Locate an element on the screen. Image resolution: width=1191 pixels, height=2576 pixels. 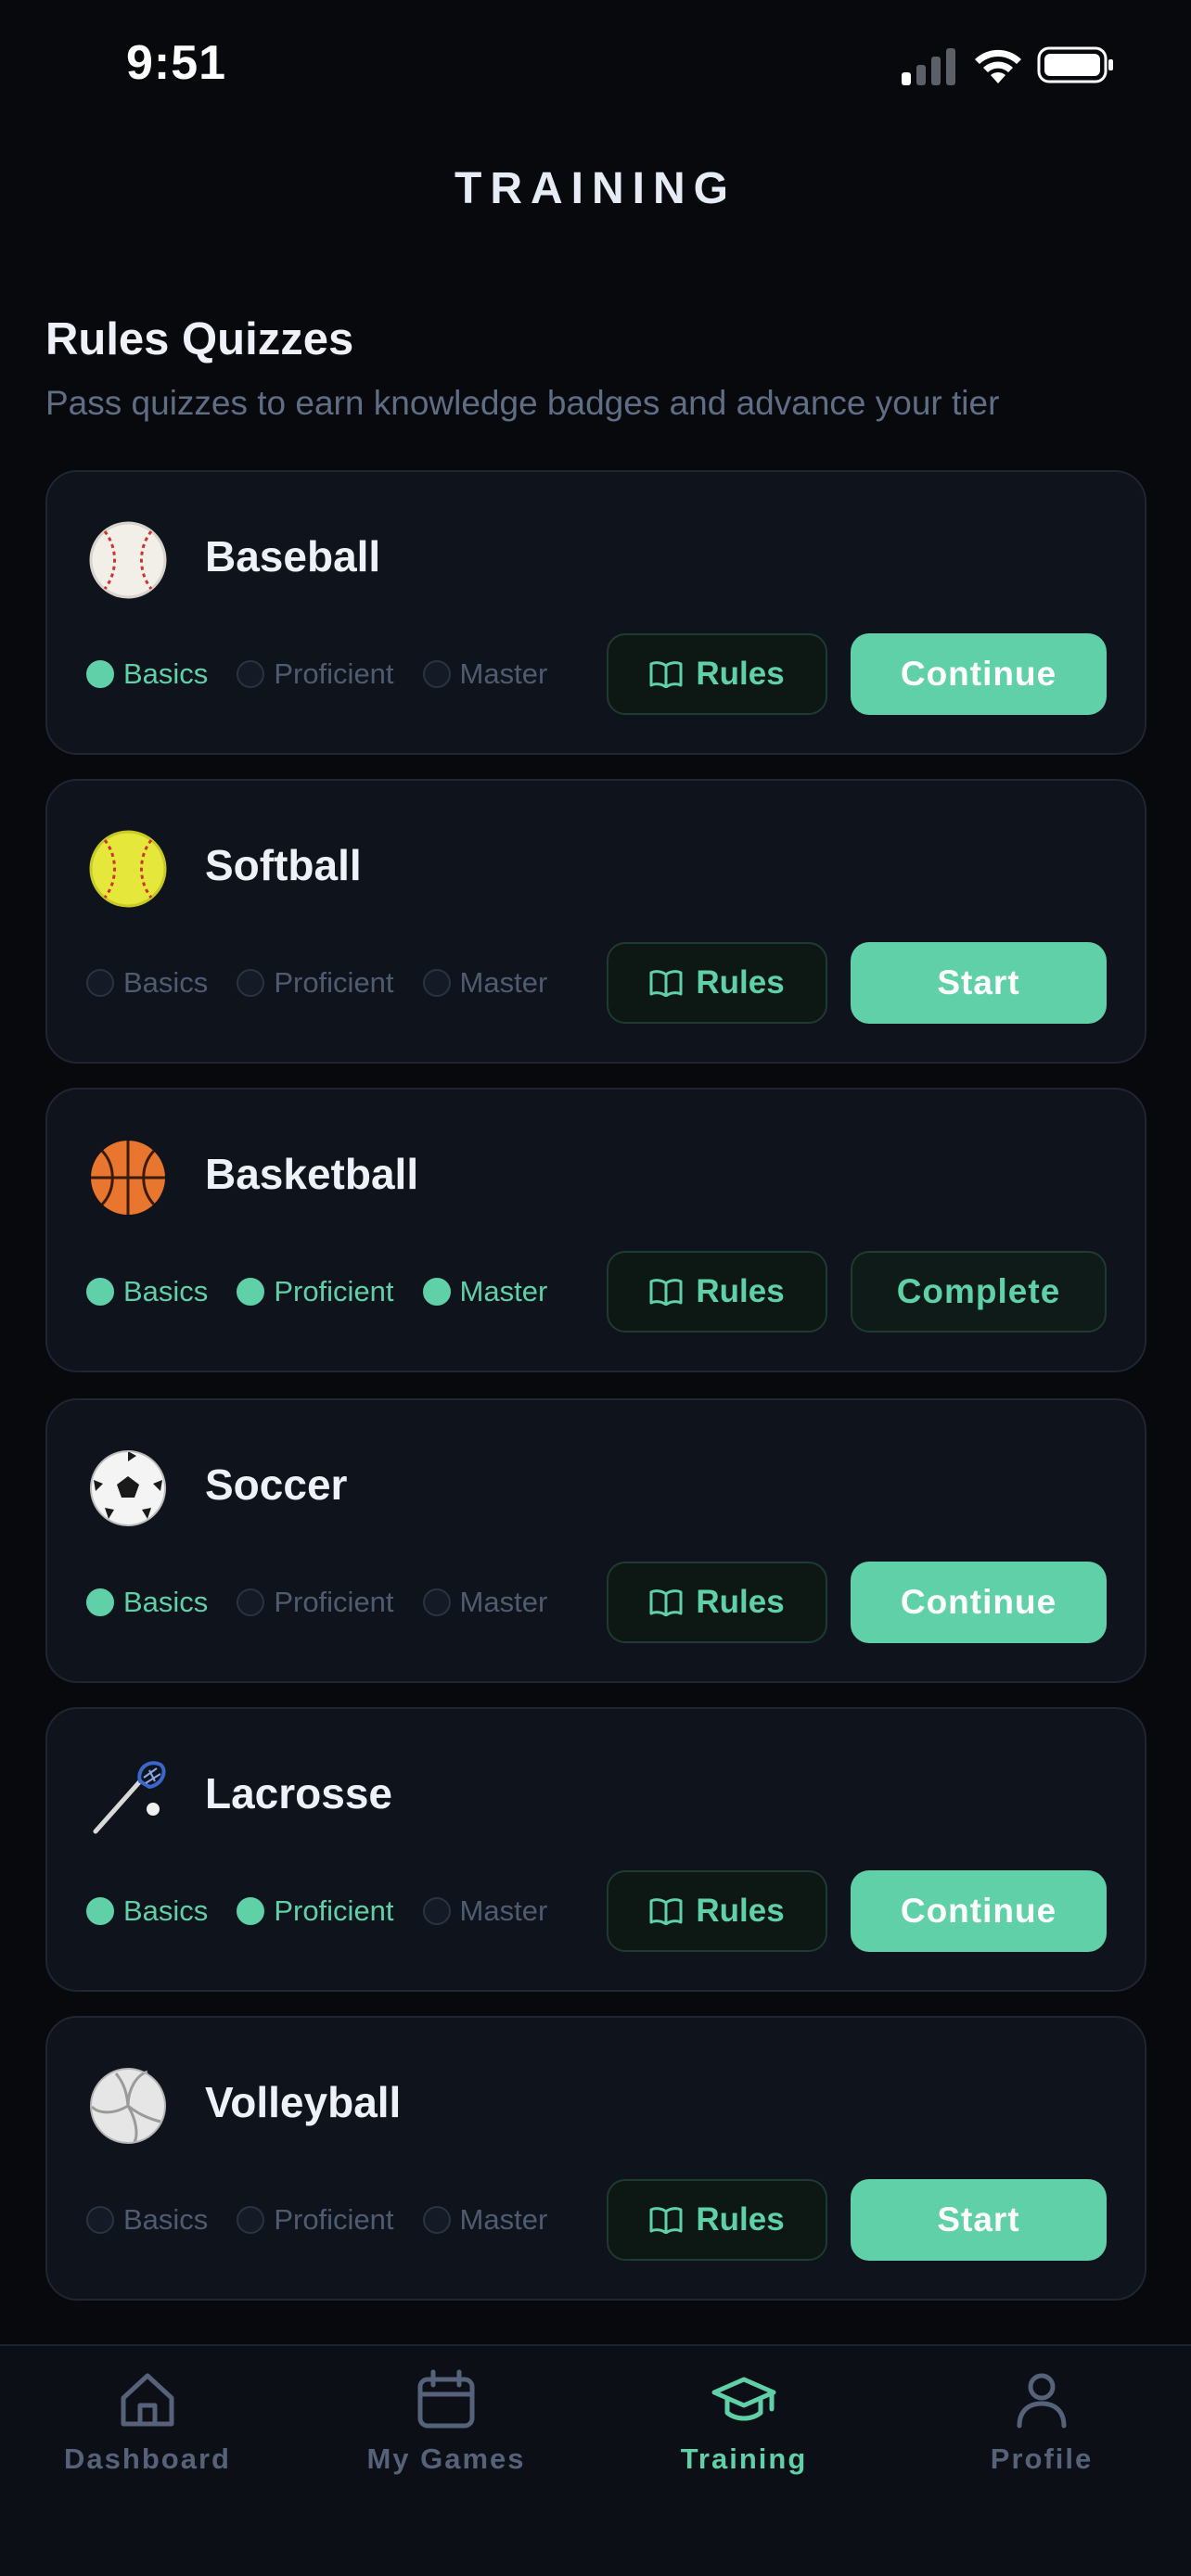
battery-icon is located at coordinates (1075, 64).